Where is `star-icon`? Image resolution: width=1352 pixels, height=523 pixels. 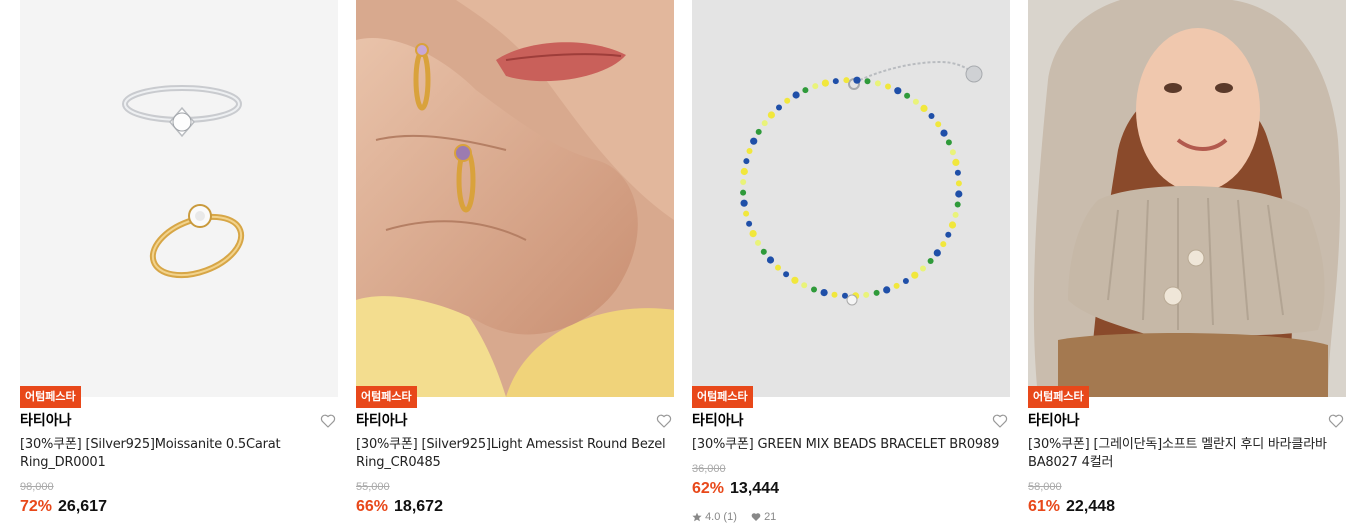 star-icon is located at coordinates (697, 517).